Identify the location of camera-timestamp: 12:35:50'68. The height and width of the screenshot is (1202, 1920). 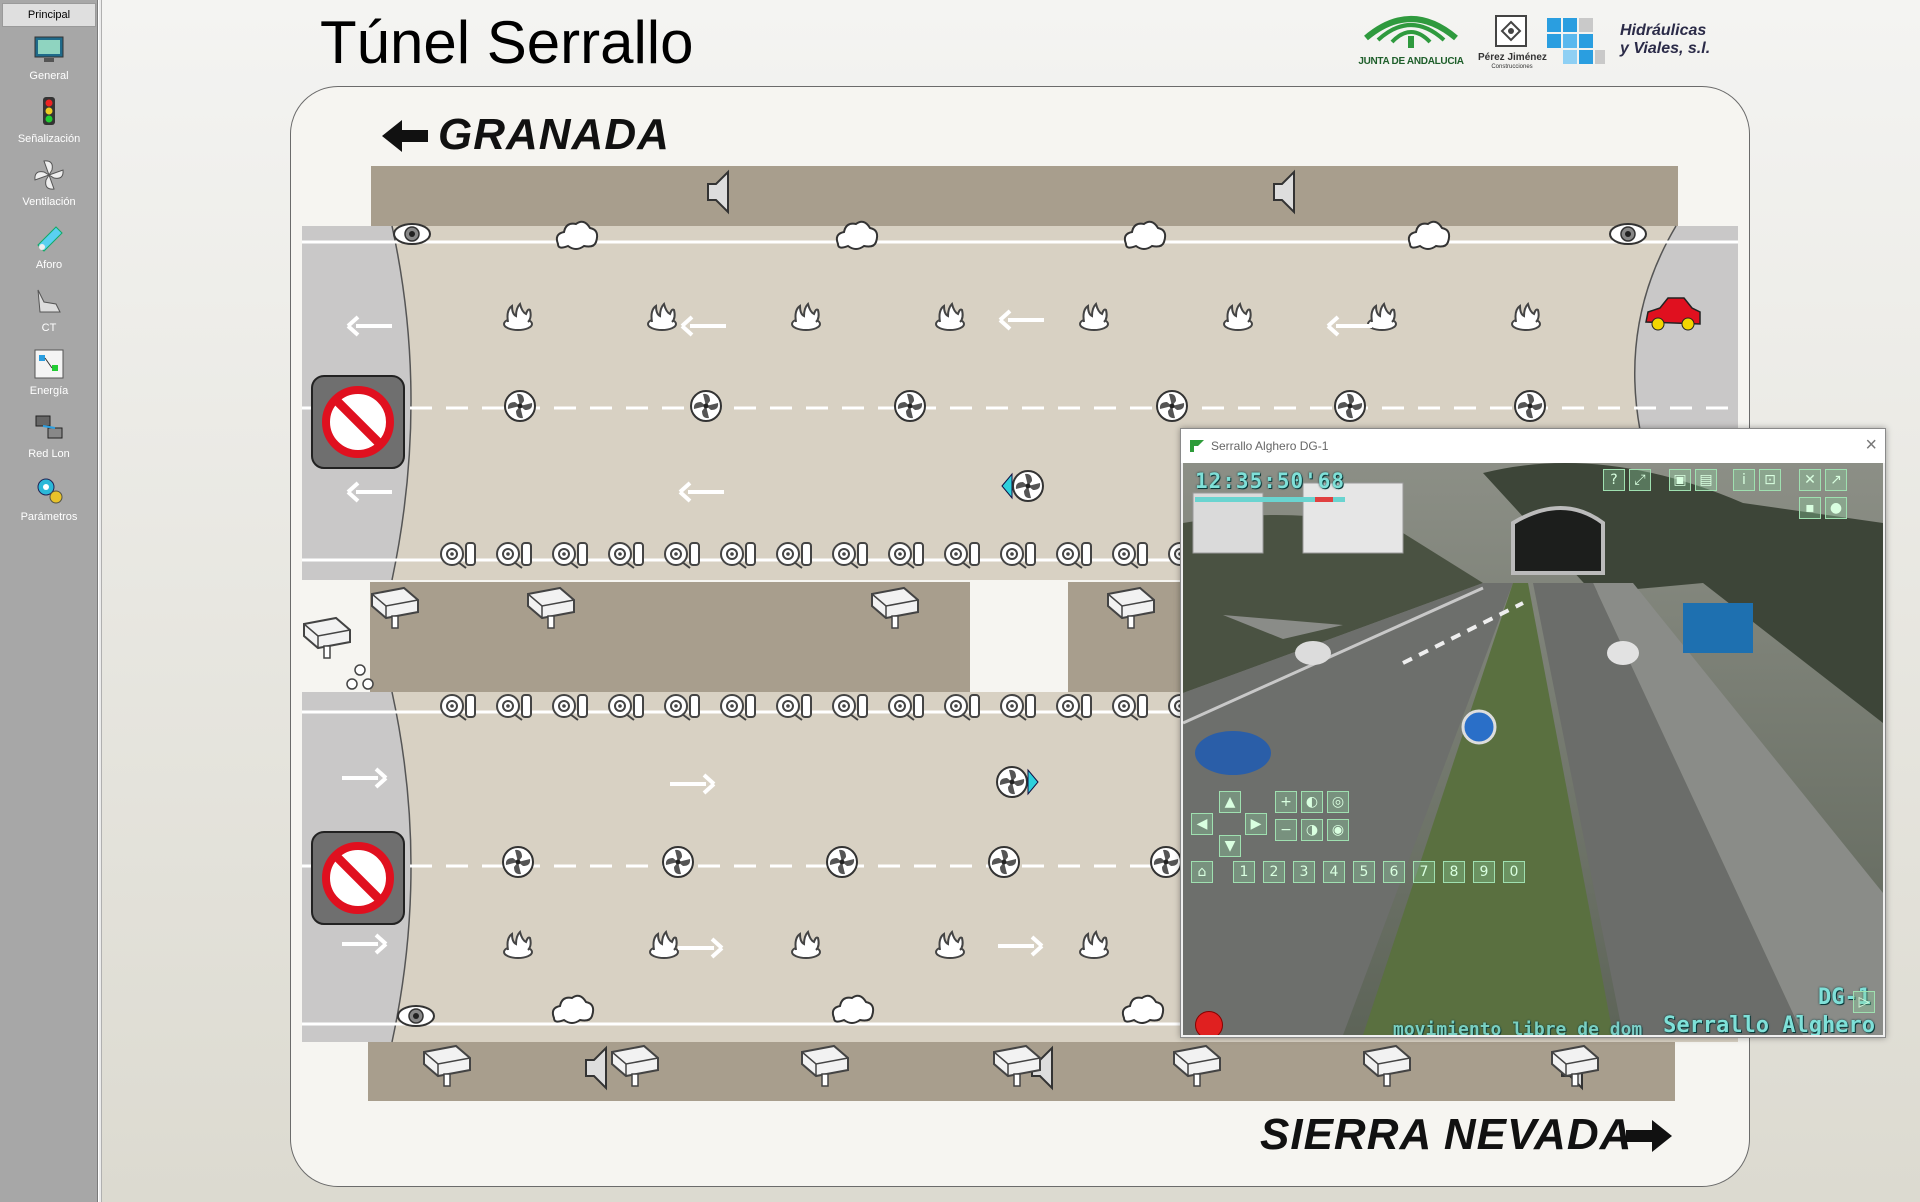
(1270, 481).